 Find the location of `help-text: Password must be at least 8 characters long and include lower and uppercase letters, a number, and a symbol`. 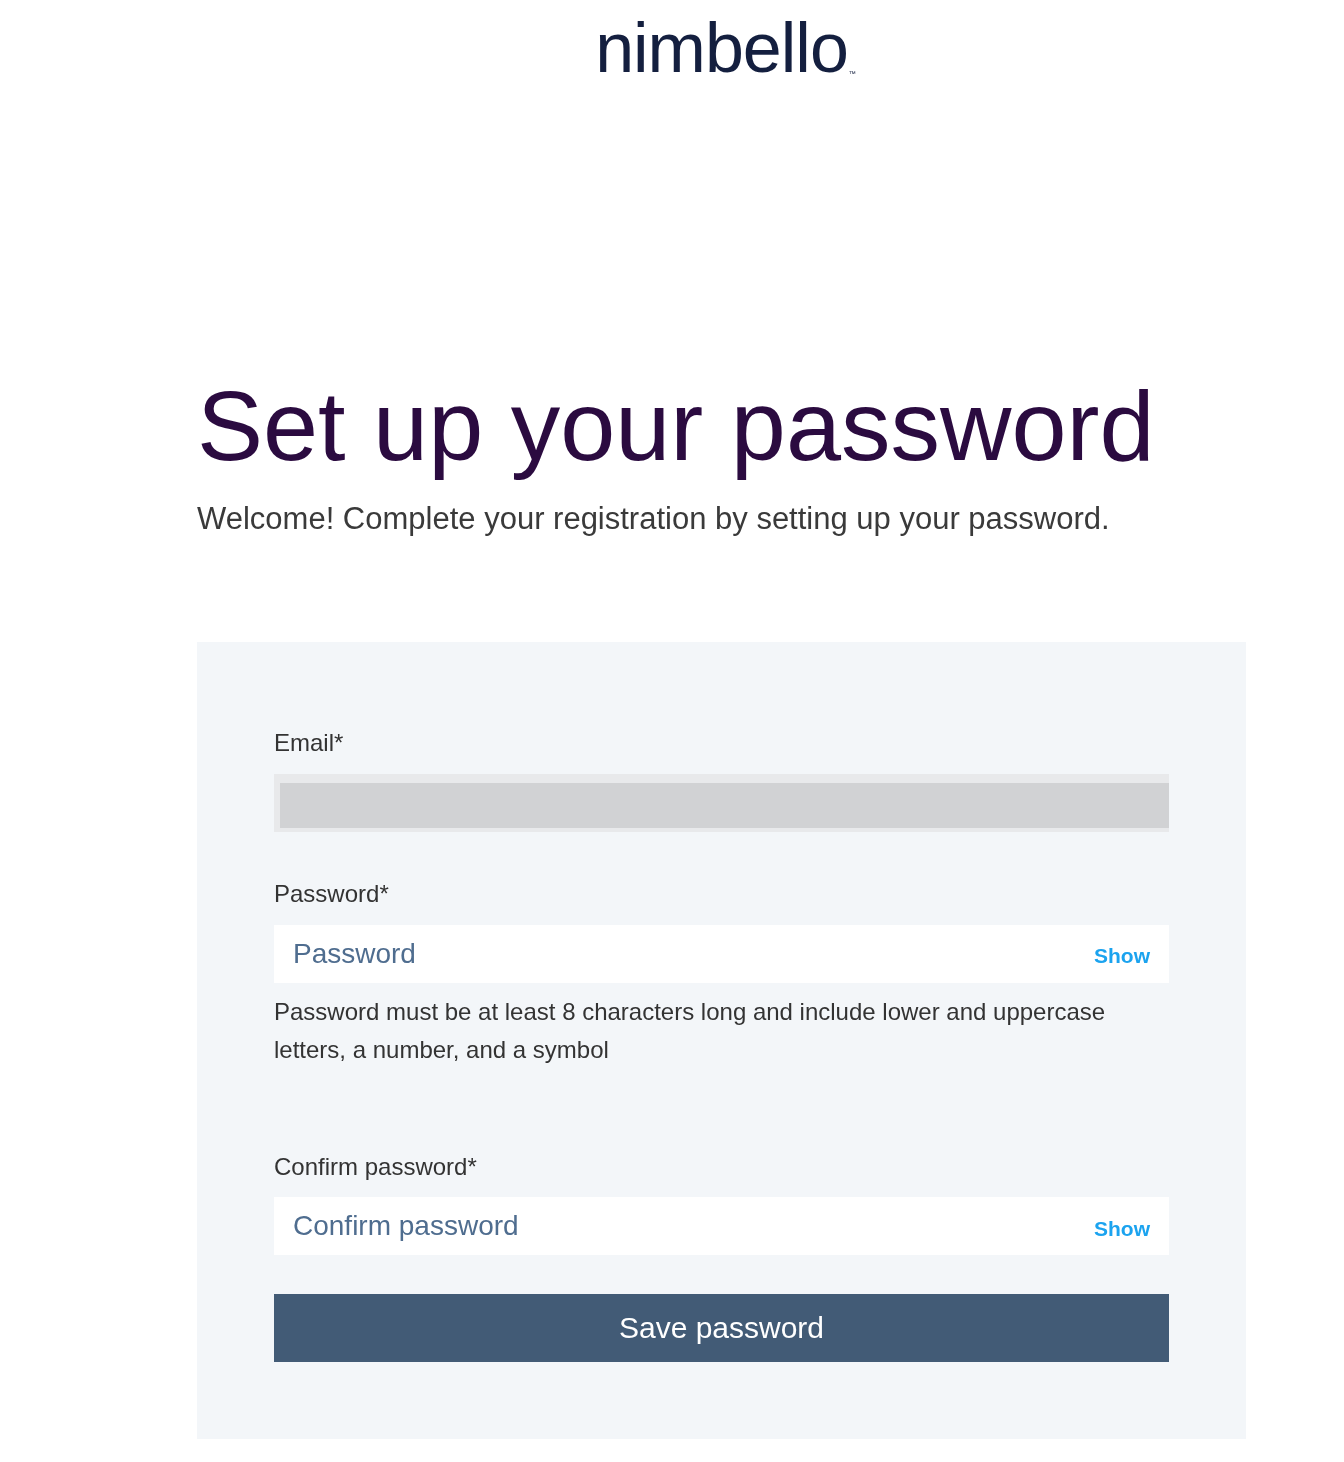

help-text: Password must be at least 8 characters long and include lower and uppercase letters, a number, and a symbol is located at coordinates (690, 1030).